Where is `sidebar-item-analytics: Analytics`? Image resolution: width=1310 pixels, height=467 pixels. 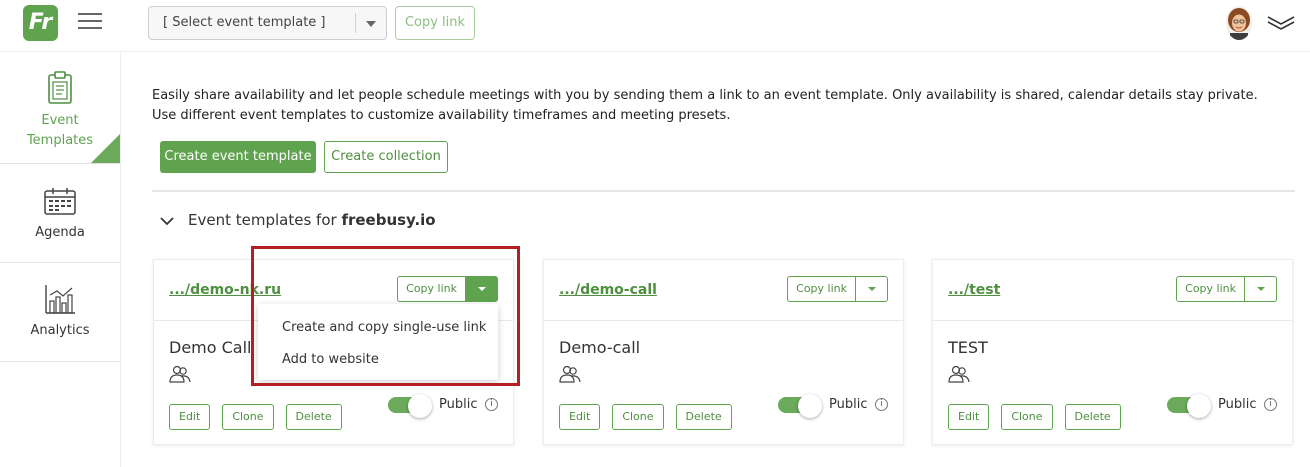 sidebar-item-analytics: Analytics is located at coordinates (60, 312).